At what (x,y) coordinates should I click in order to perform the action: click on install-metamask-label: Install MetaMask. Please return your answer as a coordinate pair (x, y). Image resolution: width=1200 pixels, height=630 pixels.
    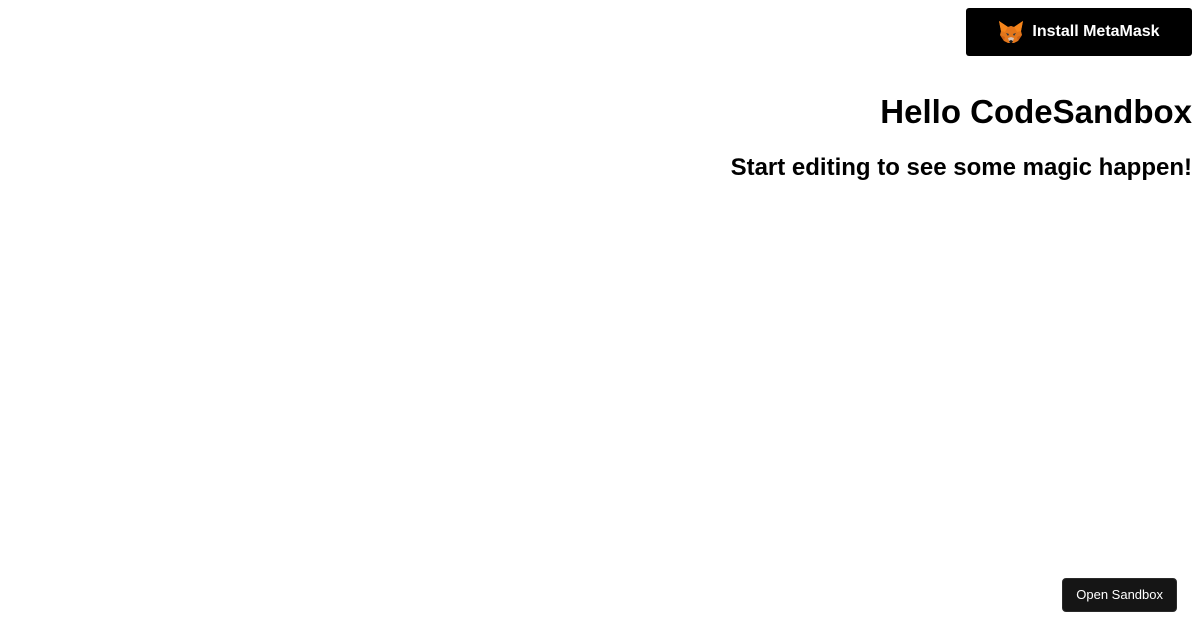
    Looking at the image, I should click on (1096, 31).